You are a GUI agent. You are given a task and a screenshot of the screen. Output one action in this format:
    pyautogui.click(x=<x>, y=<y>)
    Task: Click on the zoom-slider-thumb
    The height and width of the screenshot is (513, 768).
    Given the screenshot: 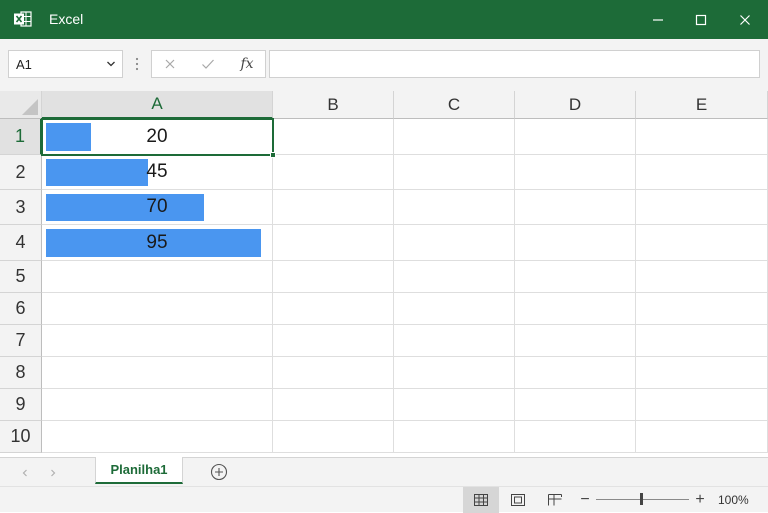 What is the action you would take?
    pyautogui.click(x=641, y=499)
    